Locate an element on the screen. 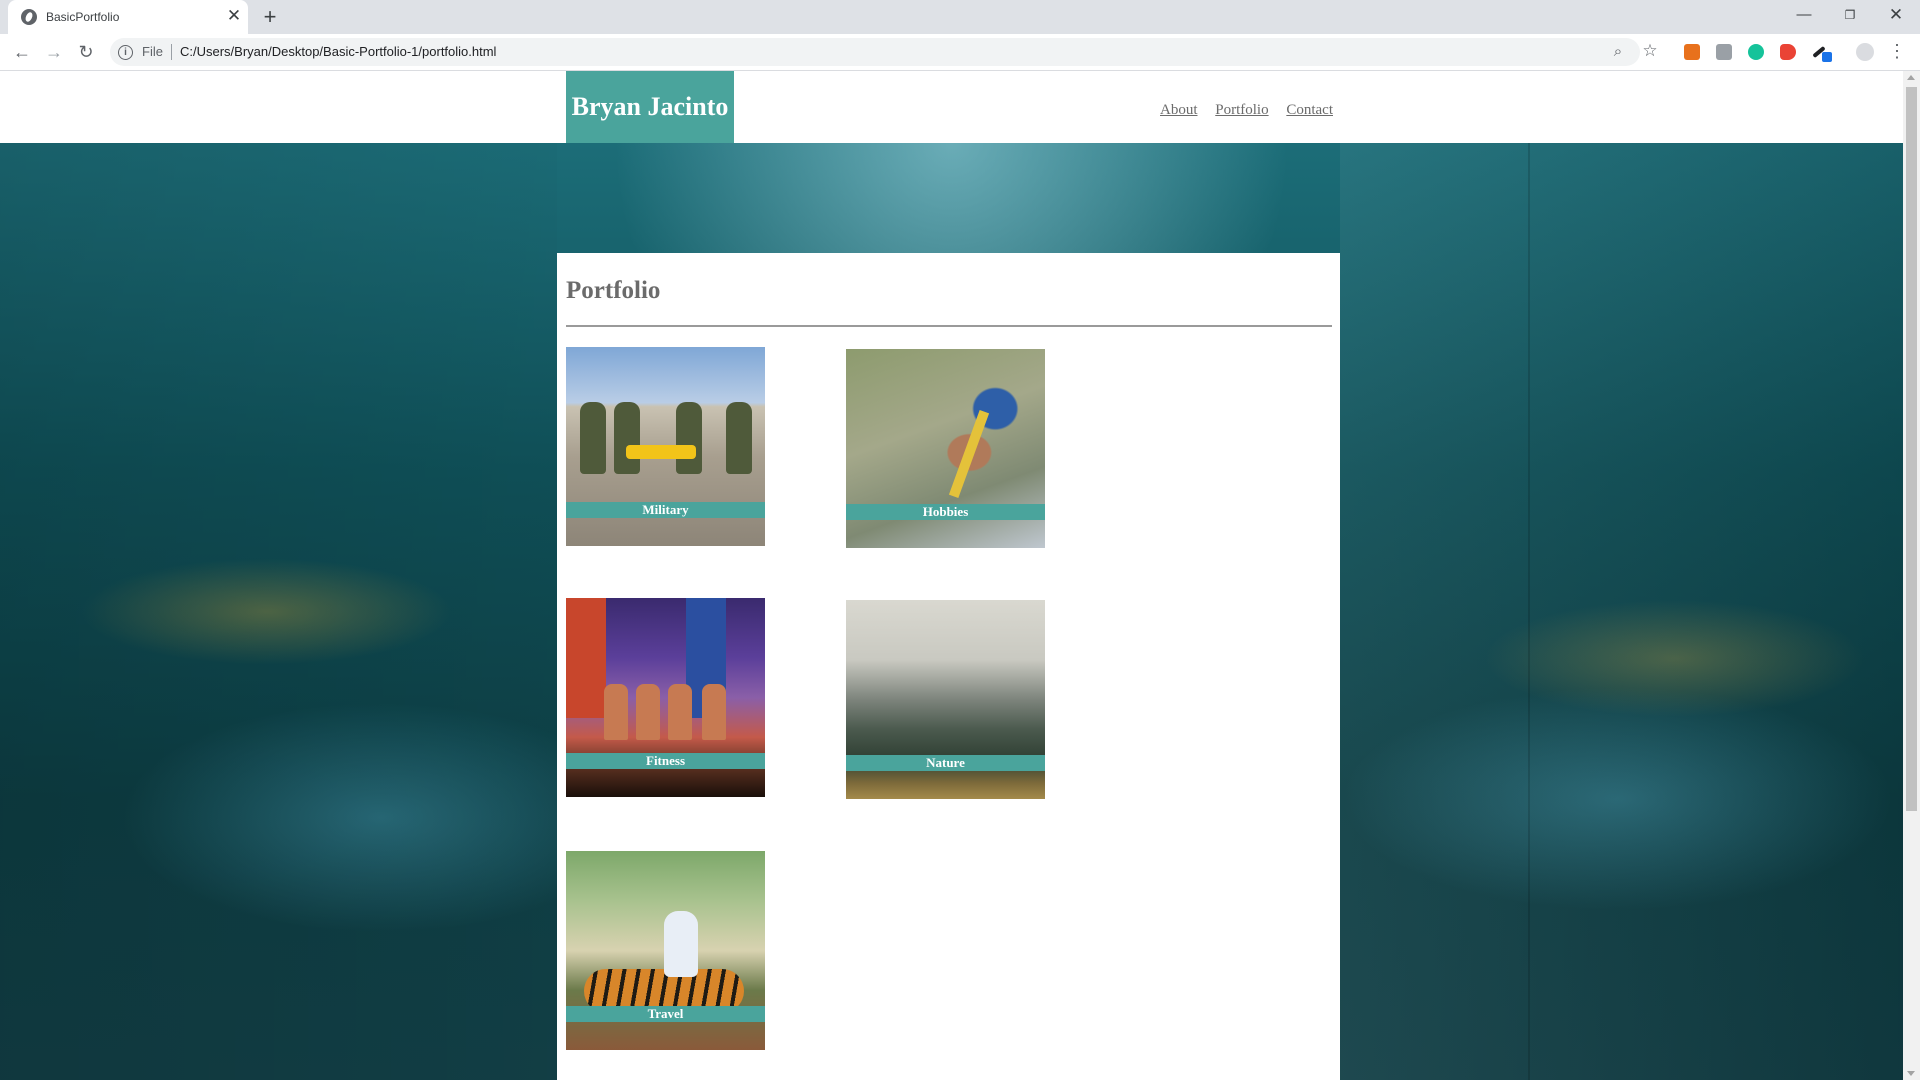 The height and width of the screenshot is (1080, 1920). zoom-icon: ⌕ is located at coordinates (1618, 52).